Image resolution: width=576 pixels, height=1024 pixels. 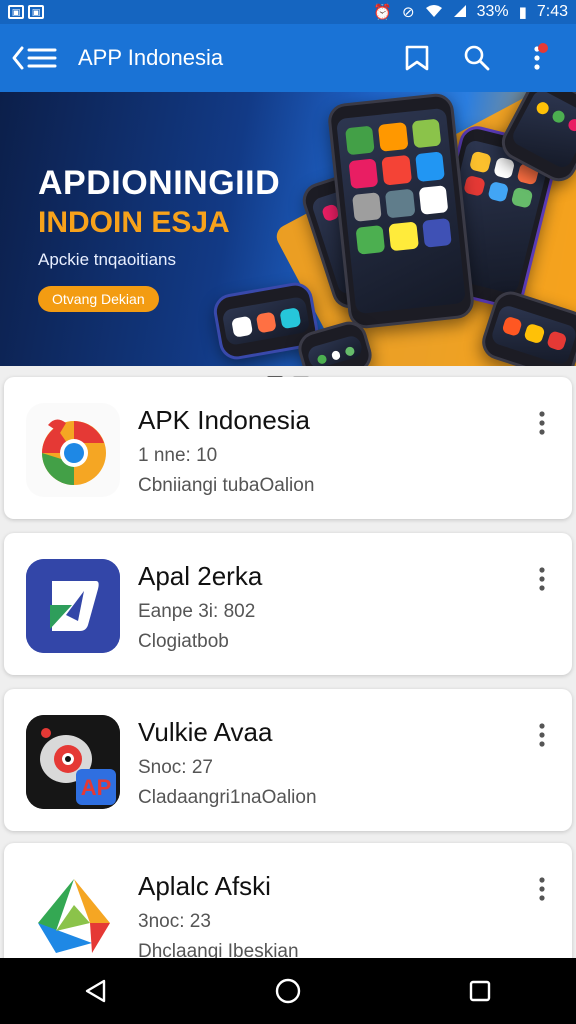 What do you see at coordinates (73, 762) in the screenshot?
I see `ap-mascot-icon: AP` at bounding box center [73, 762].